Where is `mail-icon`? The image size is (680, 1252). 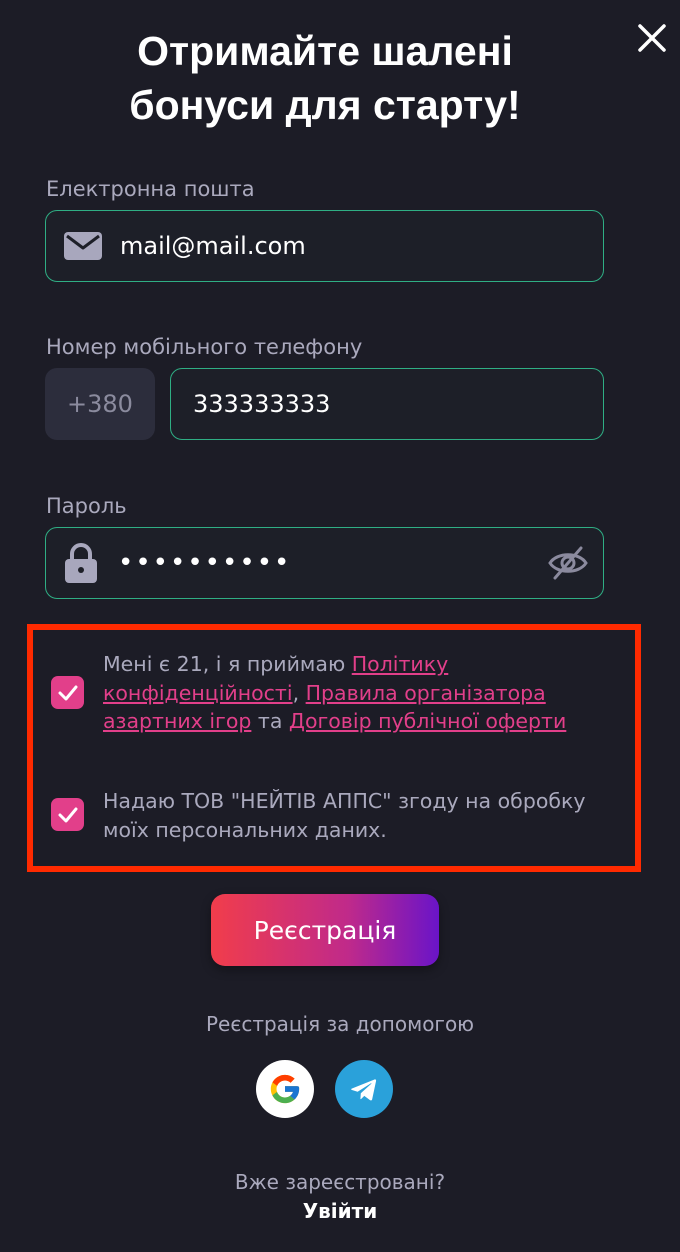
mail-icon is located at coordinates (83, 246).